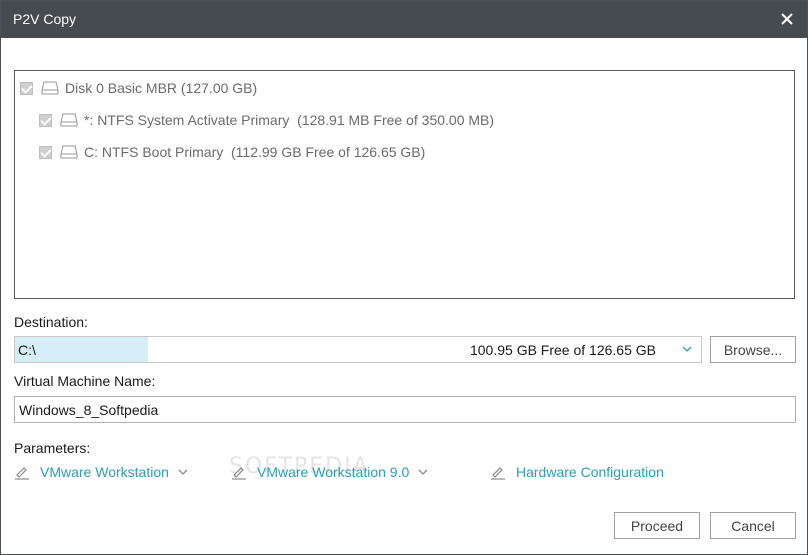 This screenshot has width=808, height=555. I want to click on param-hardware-configuration: Hardware Configuration, so click(577, 472).